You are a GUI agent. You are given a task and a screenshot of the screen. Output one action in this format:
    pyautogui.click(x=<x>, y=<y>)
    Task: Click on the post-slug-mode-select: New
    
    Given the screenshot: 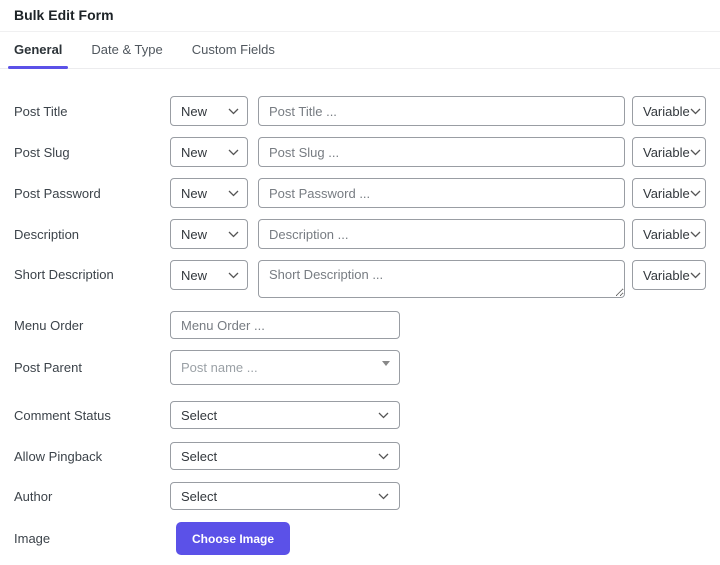 What is the action you would take?
    pyautogui.click(x=209, y=152)
    